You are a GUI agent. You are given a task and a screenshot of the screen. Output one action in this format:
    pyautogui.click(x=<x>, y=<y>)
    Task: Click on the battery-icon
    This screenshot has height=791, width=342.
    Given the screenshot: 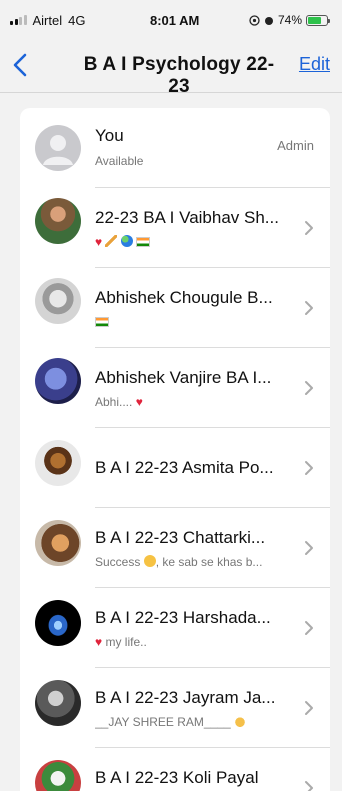 What is the action you would take?
    pyautogui.click(x=318, y=20)
    